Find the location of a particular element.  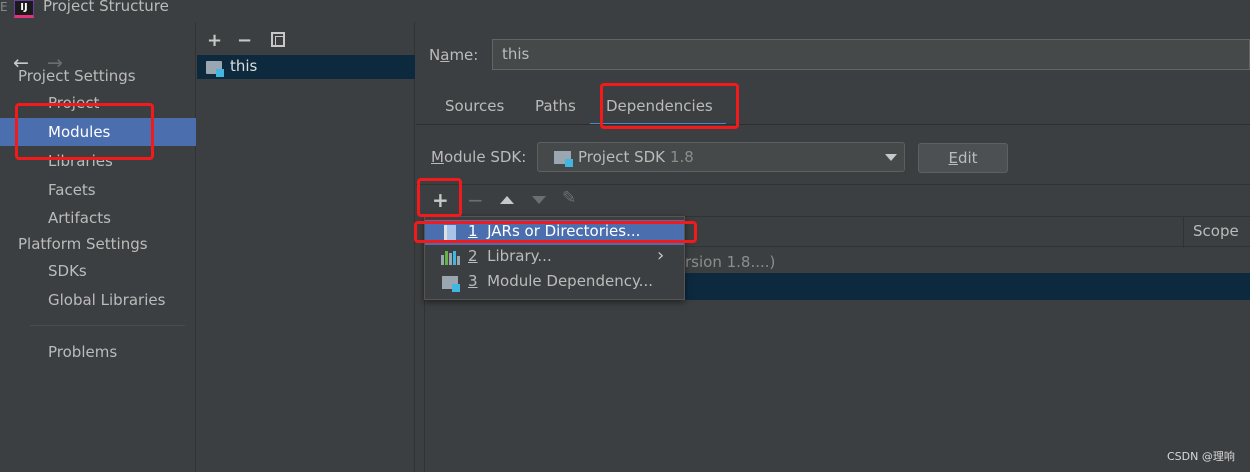

nav-divider is located at coordinates (107, 325).